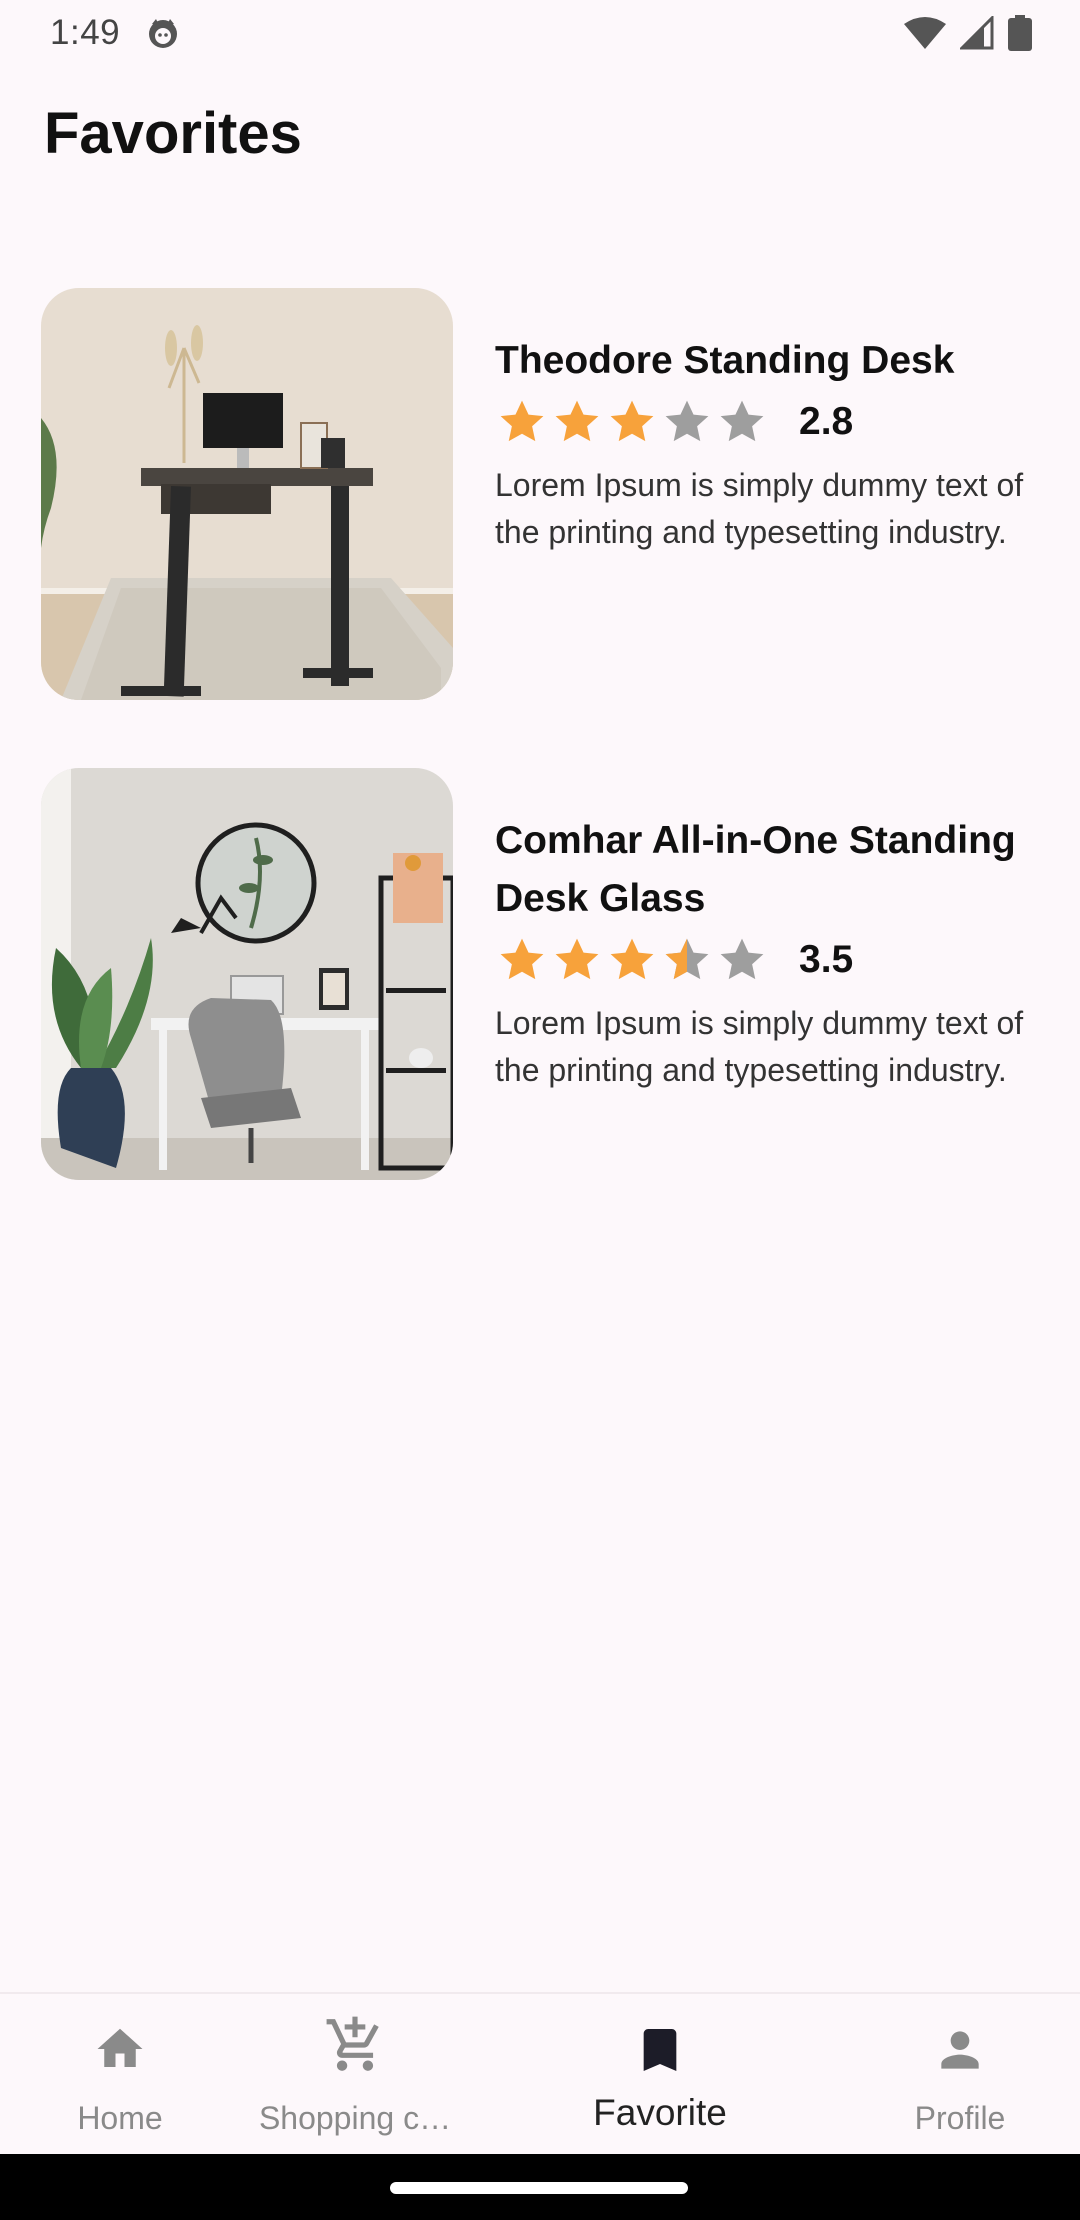  Describe the element at coordinates (660, 2050) in the screenshot. I see `bookmark-icon` at that location.